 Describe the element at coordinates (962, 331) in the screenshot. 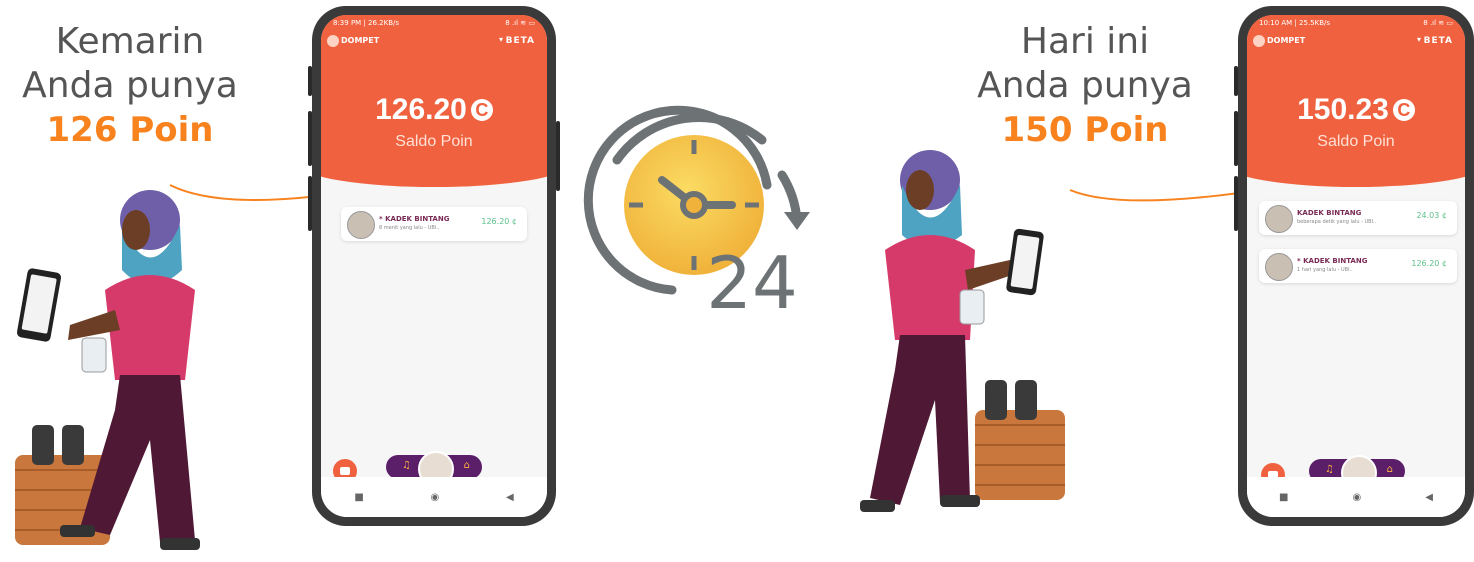

I see `woman-illustration-right` at that location.